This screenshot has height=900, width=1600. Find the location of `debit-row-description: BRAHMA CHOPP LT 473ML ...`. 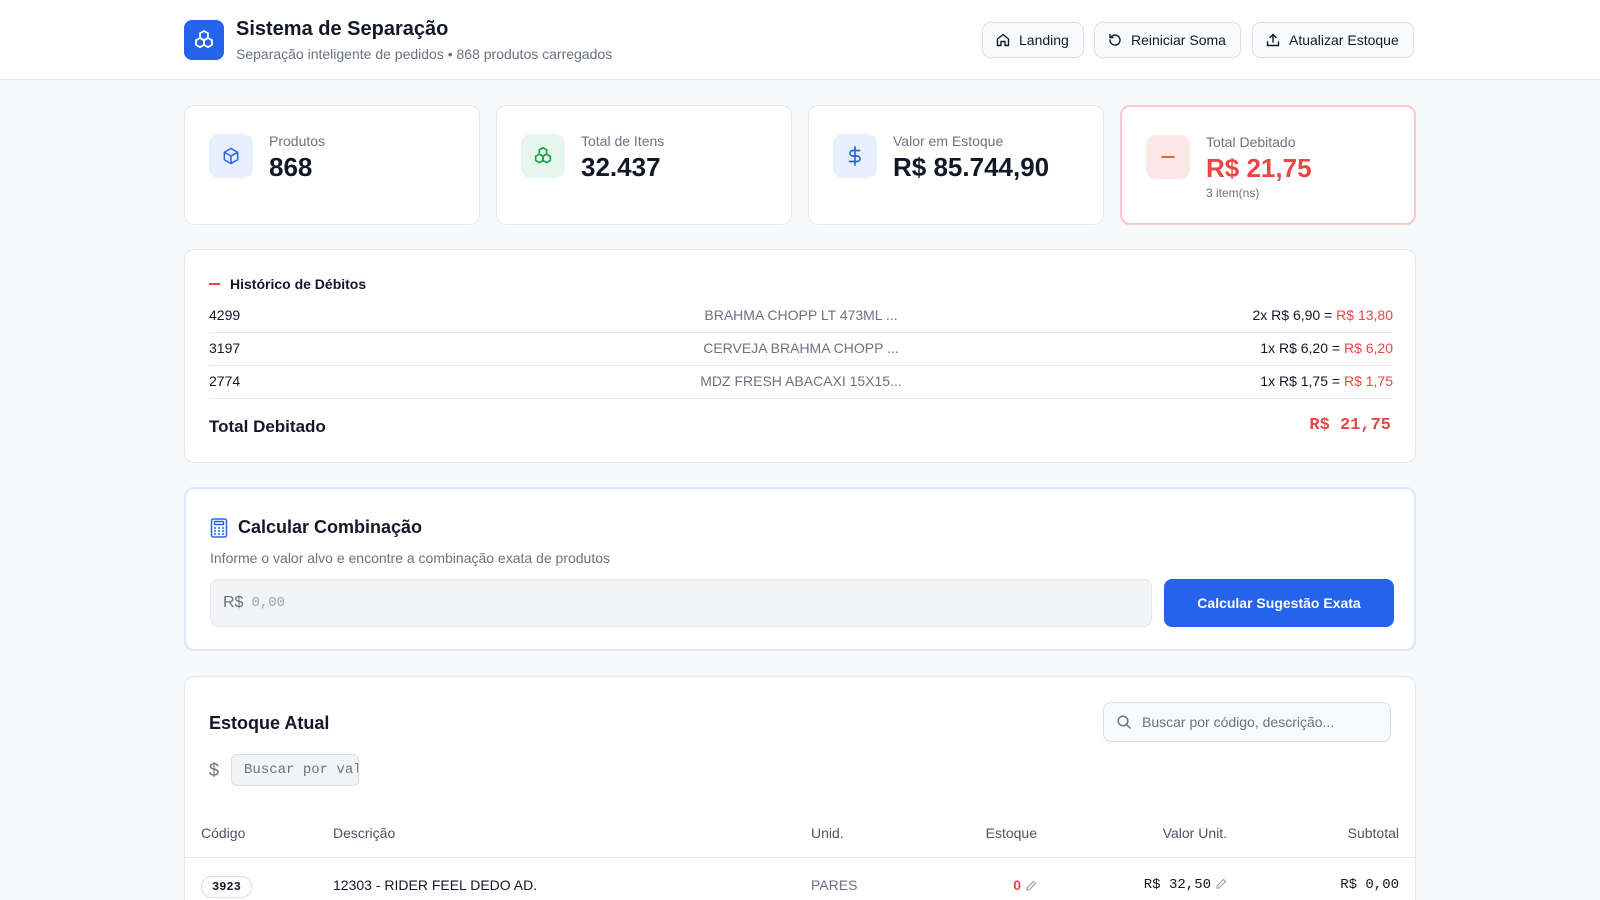

debit-row-description: BRAHMA CHOPP LT 473ML ... is located at coordinates (801, 315).